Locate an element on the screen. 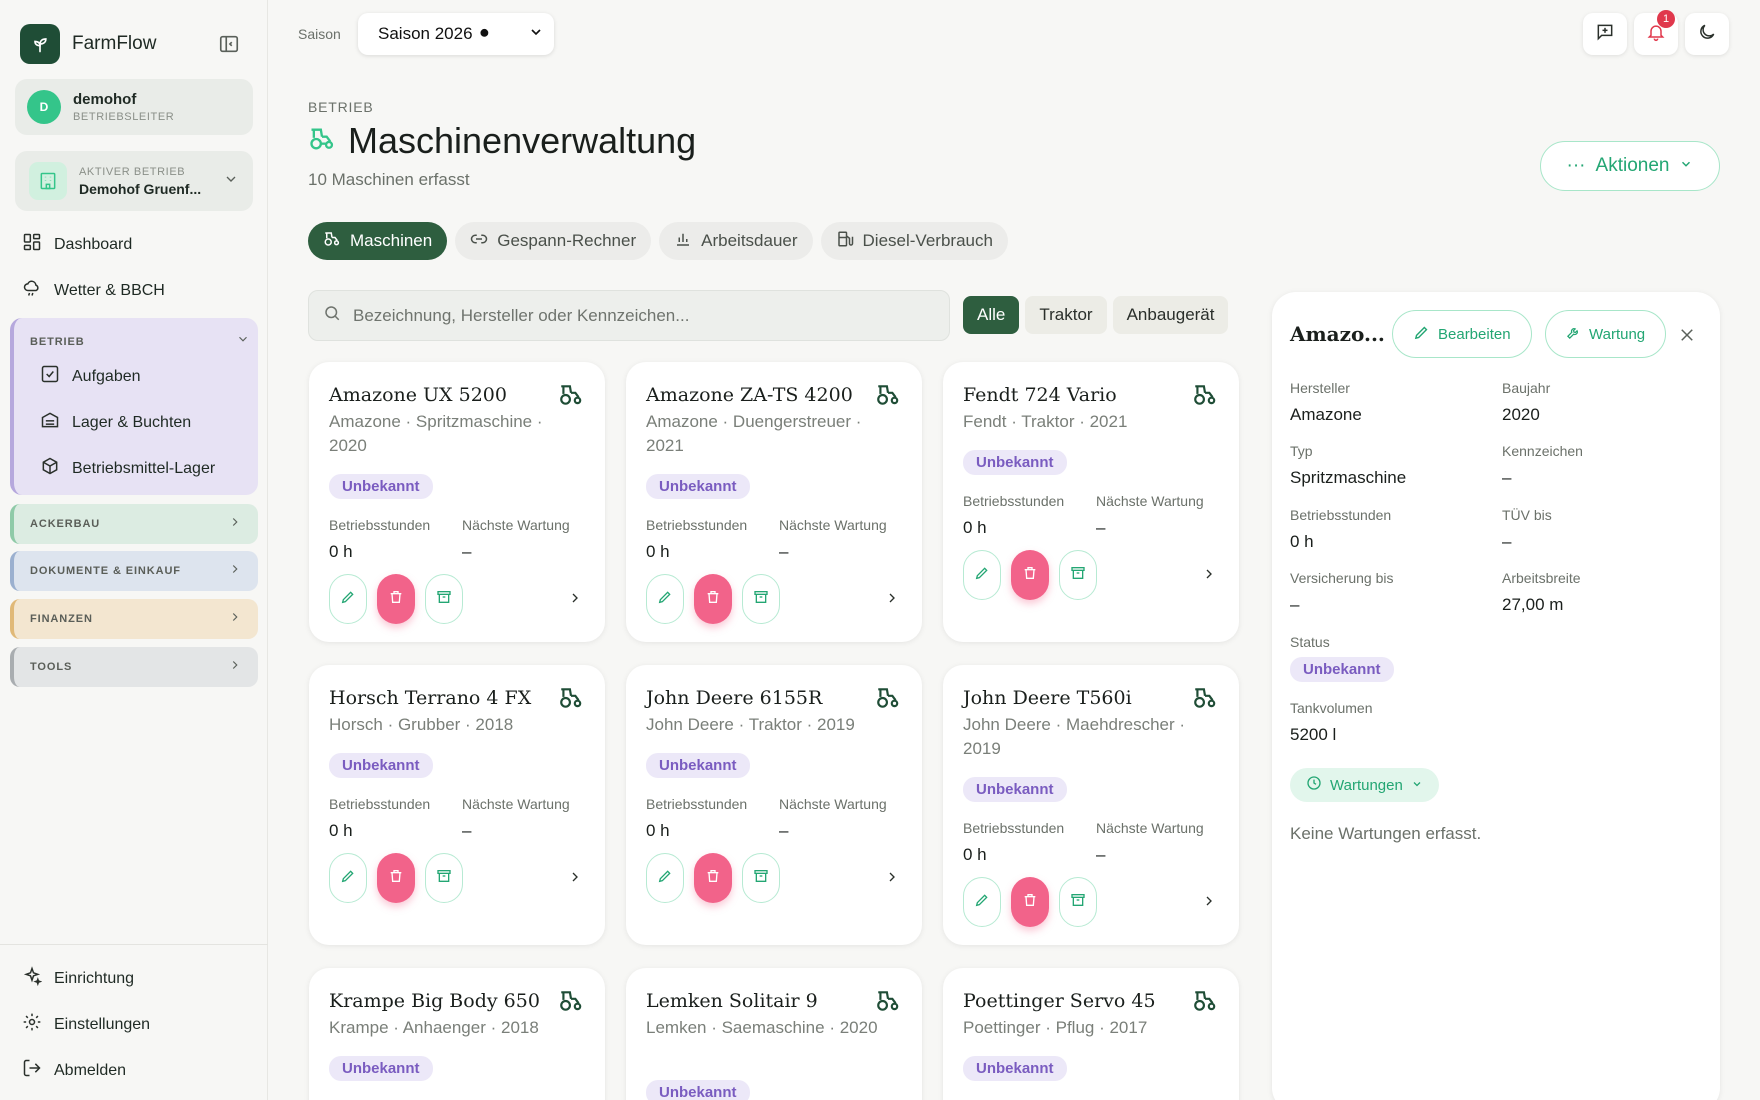  sidebar-item-label: Lager & Buchten is located at coordinates (132, 422).